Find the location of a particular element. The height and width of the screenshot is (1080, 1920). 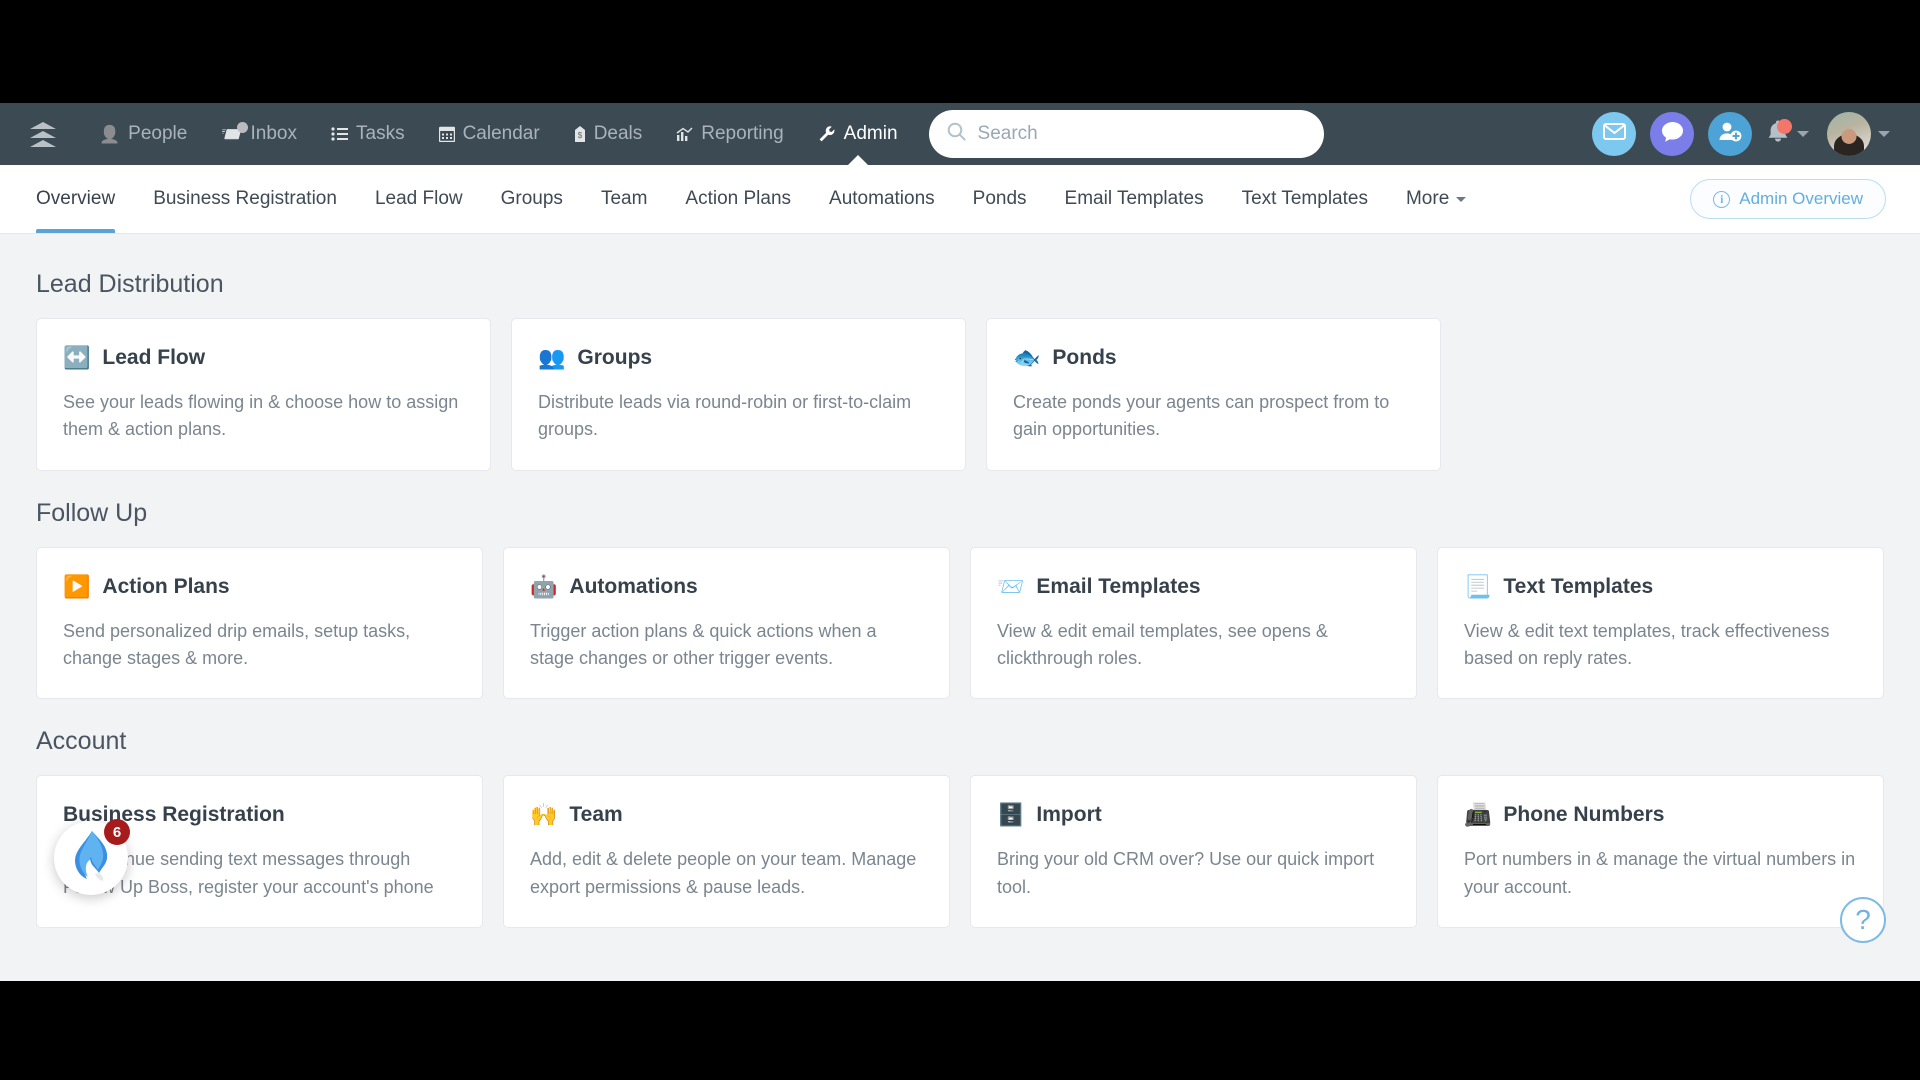

tab-label: Business Registration is located at coordinates (245, 198).